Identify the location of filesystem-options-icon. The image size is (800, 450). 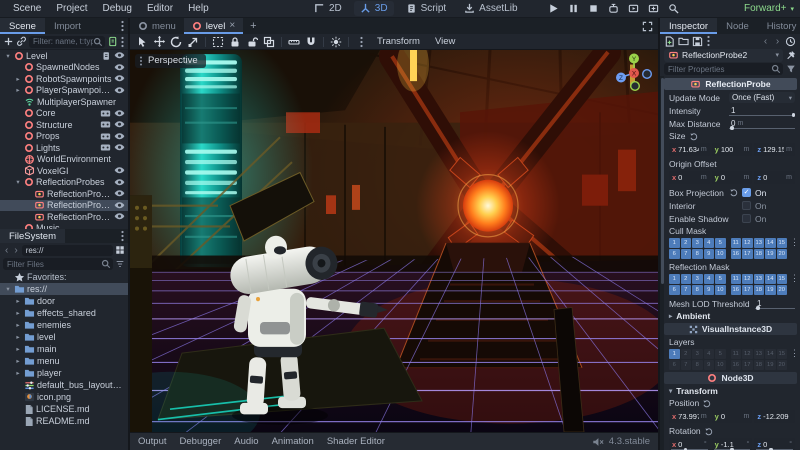
(122, 236).